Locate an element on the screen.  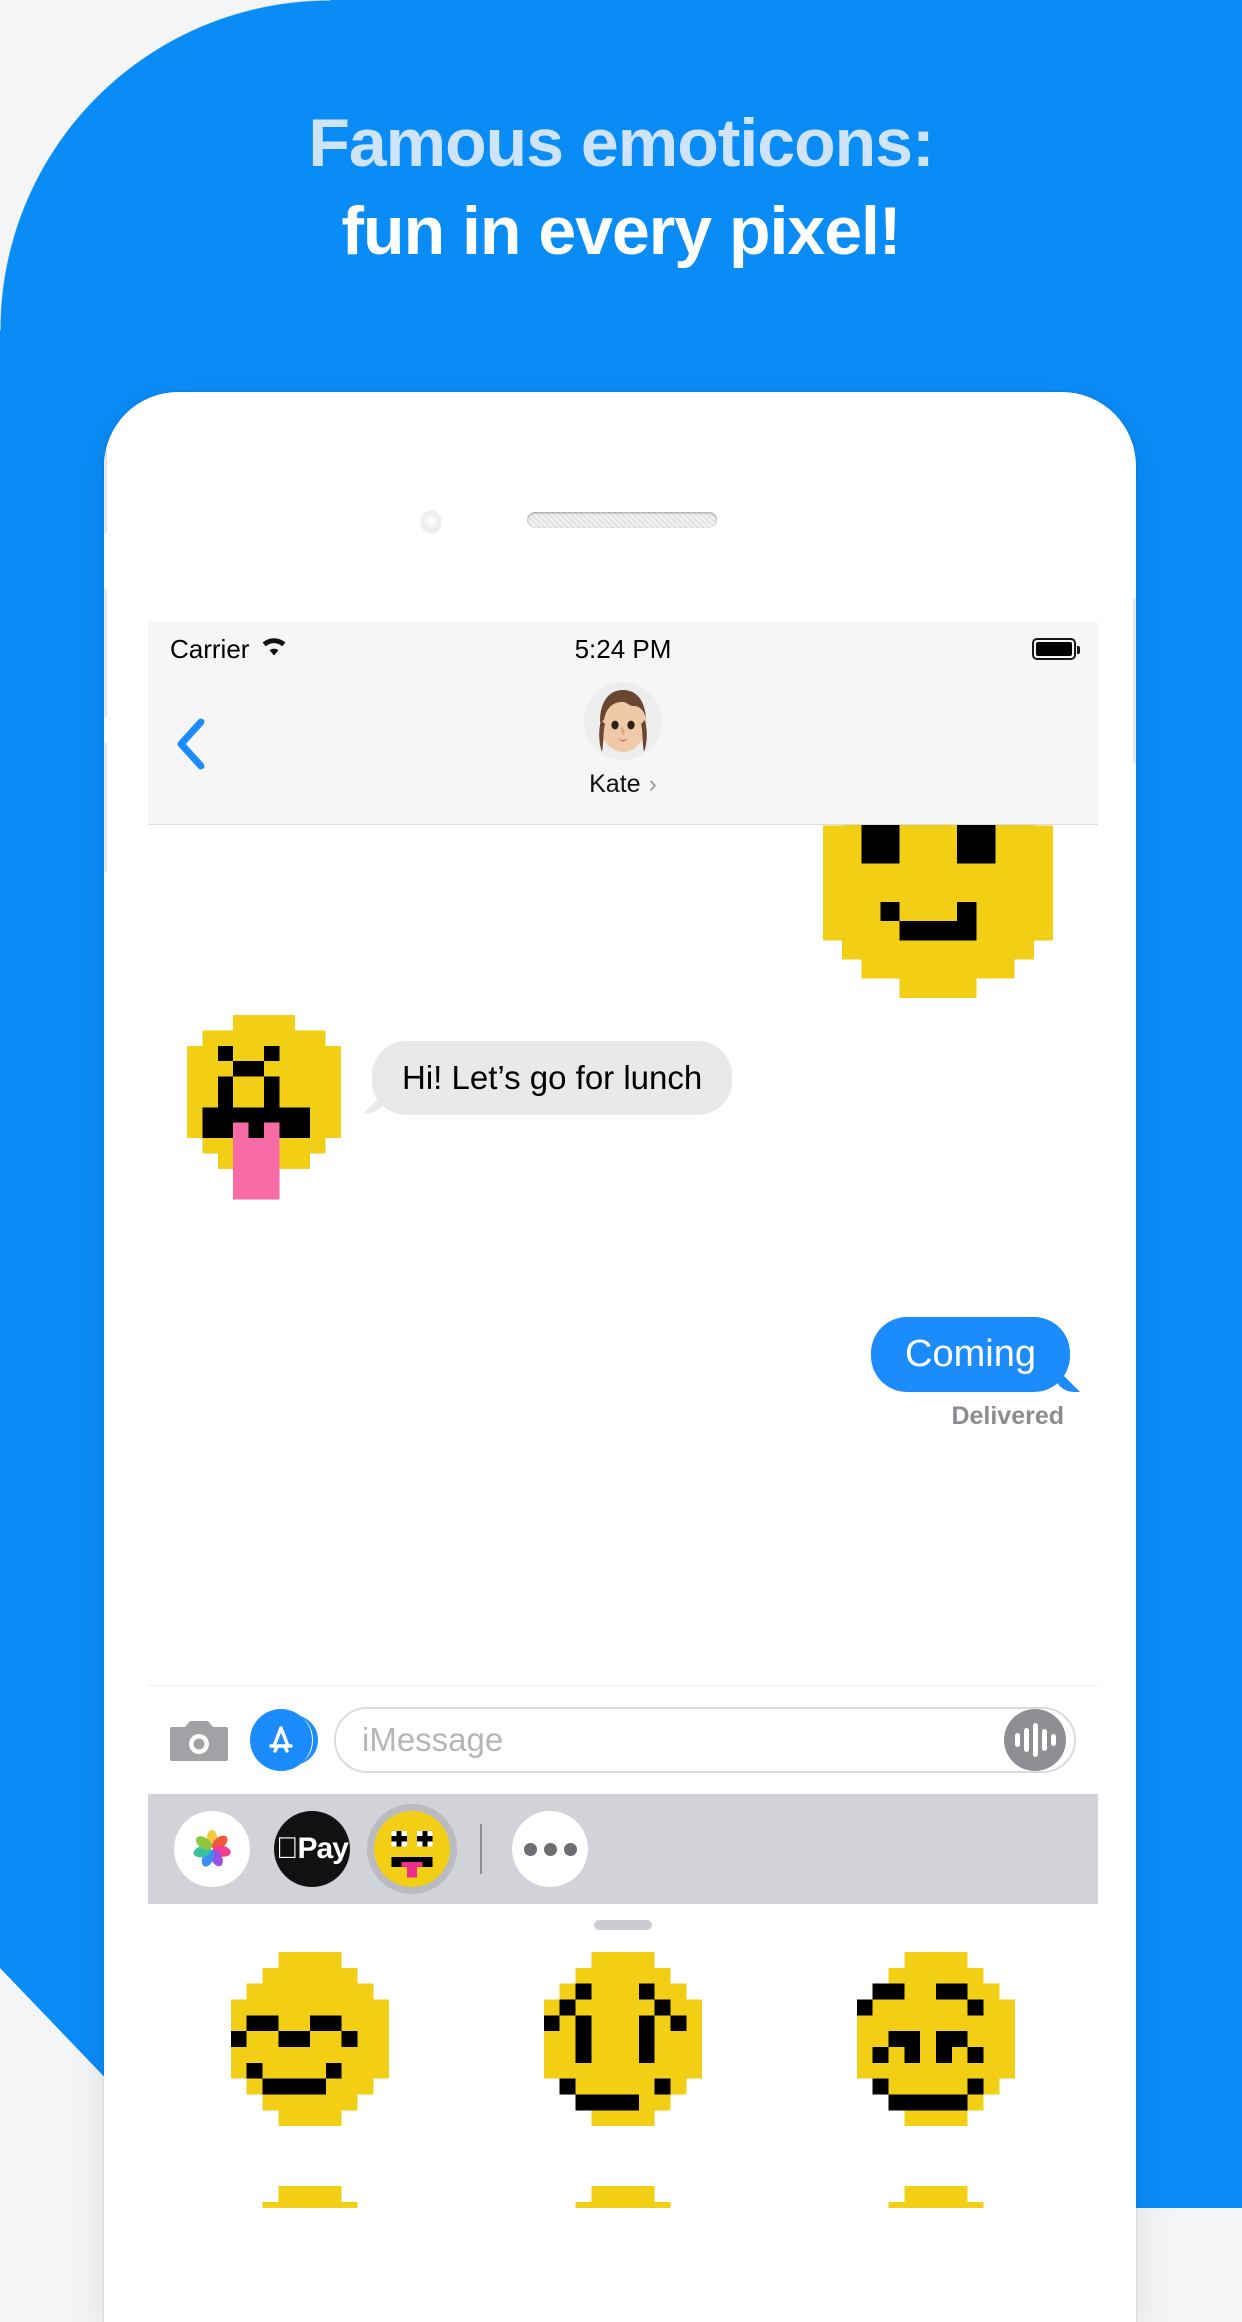
navigation-bar: Kate › is located at coordinates (623, 750).